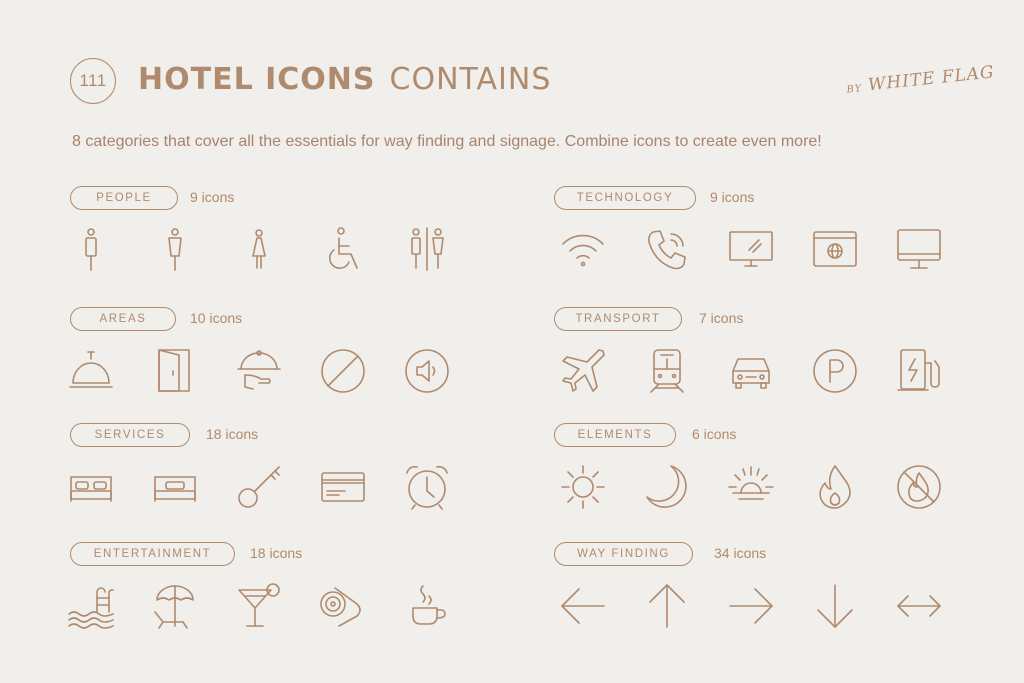 This screenshot has height=683, width=1024. Describe the element at coordinates (714, 434) in the screenshot. I see `category-count: 6 icons` at that location.